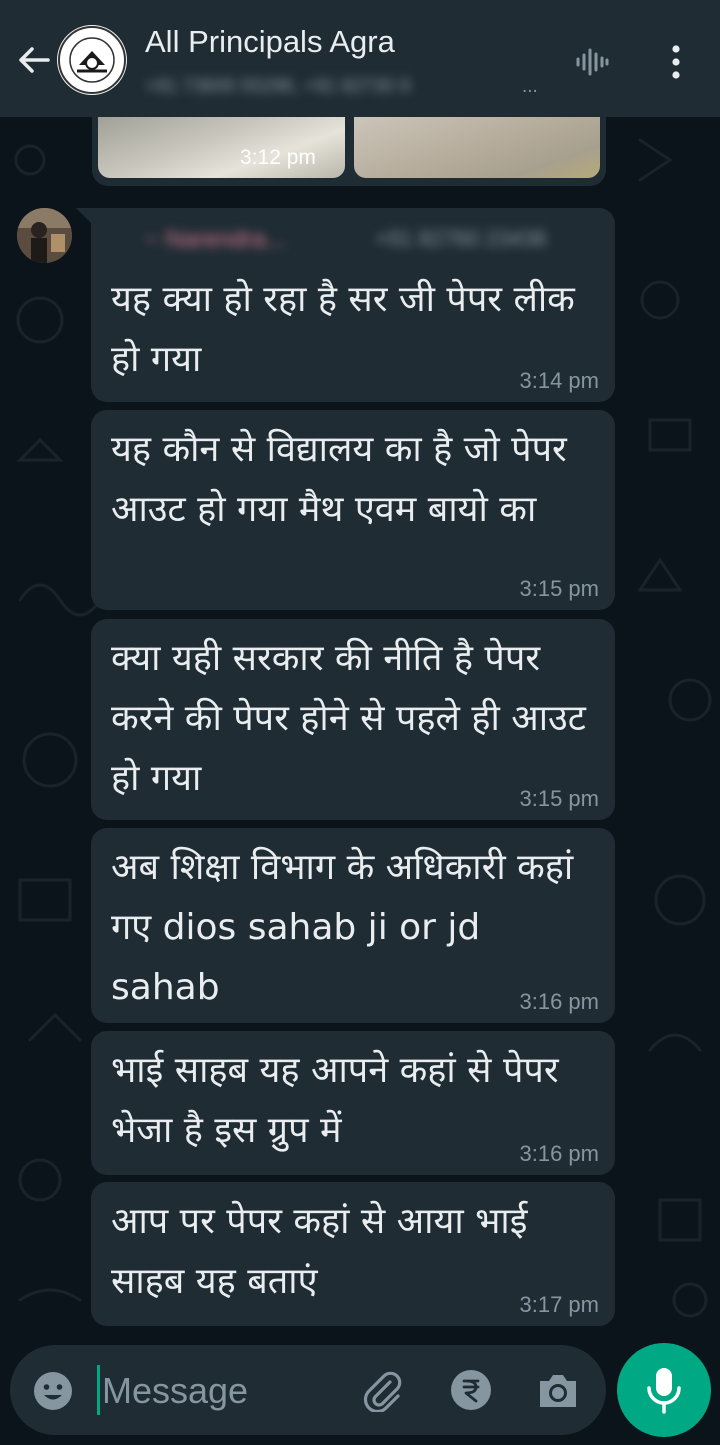 This screenshot has width=720, height=1445. I want to click on message-composer, so click(308, 1390).